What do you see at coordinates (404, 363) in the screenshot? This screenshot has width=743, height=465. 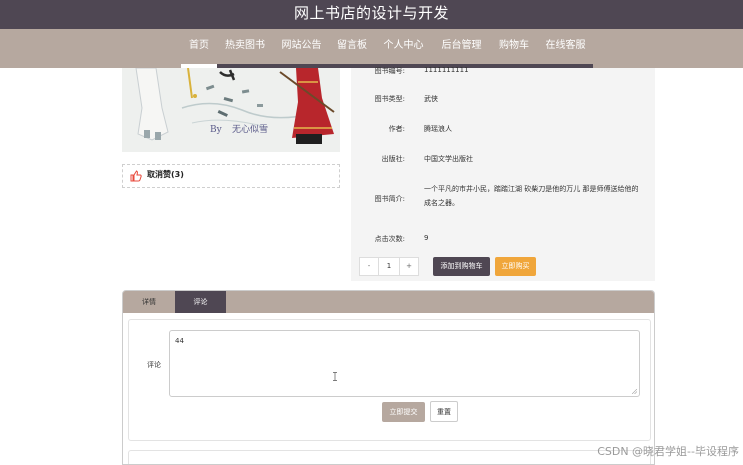 I see `comment-textarea: 44` at bounding box center [404, 363].